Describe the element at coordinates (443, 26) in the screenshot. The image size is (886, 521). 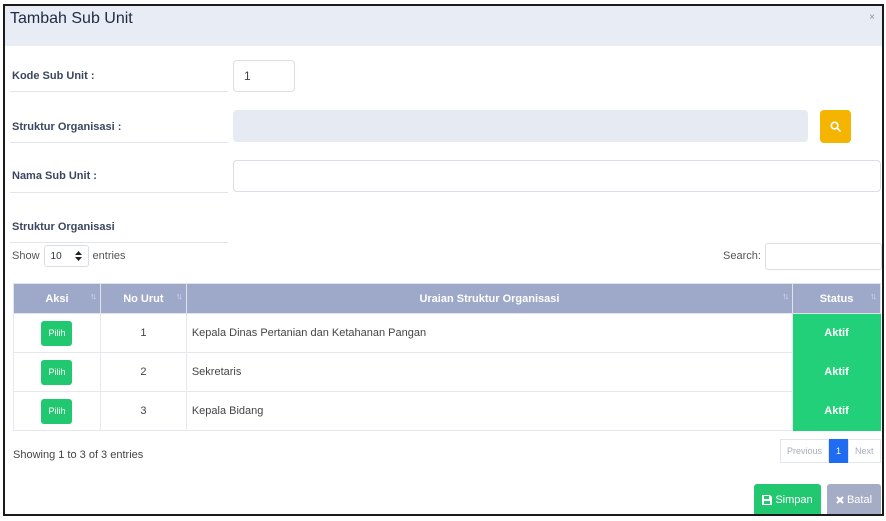
I see `modal-header: Tambah Sub Unit ×` at that location.